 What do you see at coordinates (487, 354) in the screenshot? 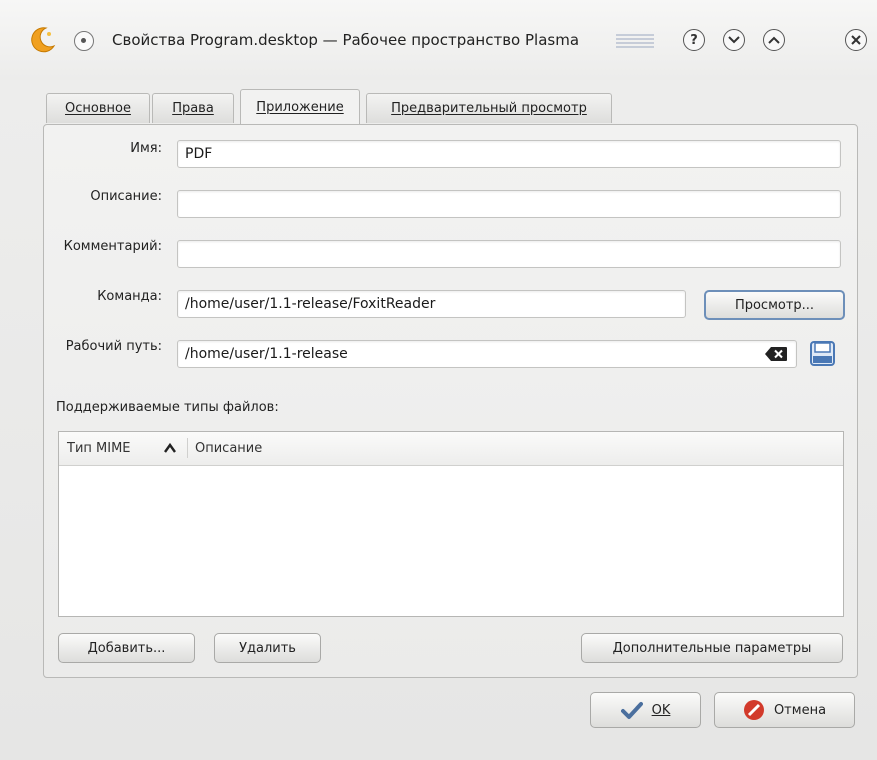
I see `workdir-field: /home/user/1.1-release` at bounding box center [487, 354].